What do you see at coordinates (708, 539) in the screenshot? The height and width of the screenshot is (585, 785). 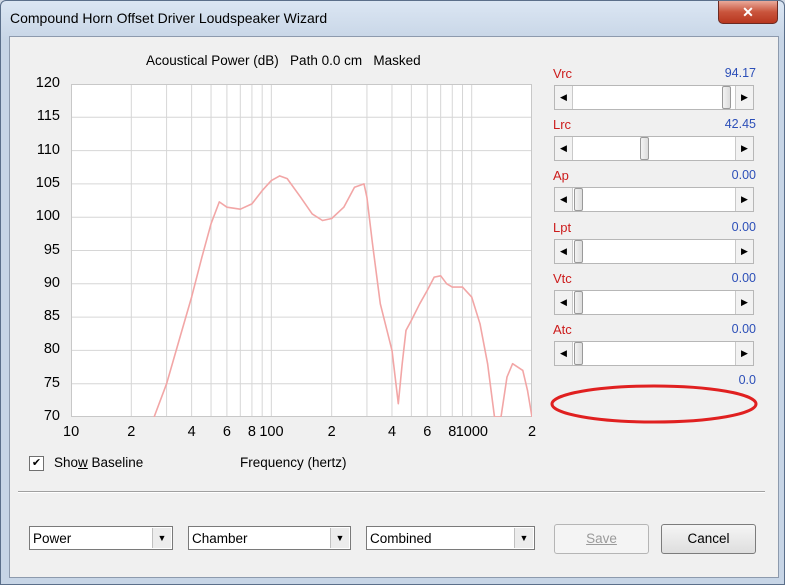 I see `cancel-button: Cancel` at bounding box center [708, 539].